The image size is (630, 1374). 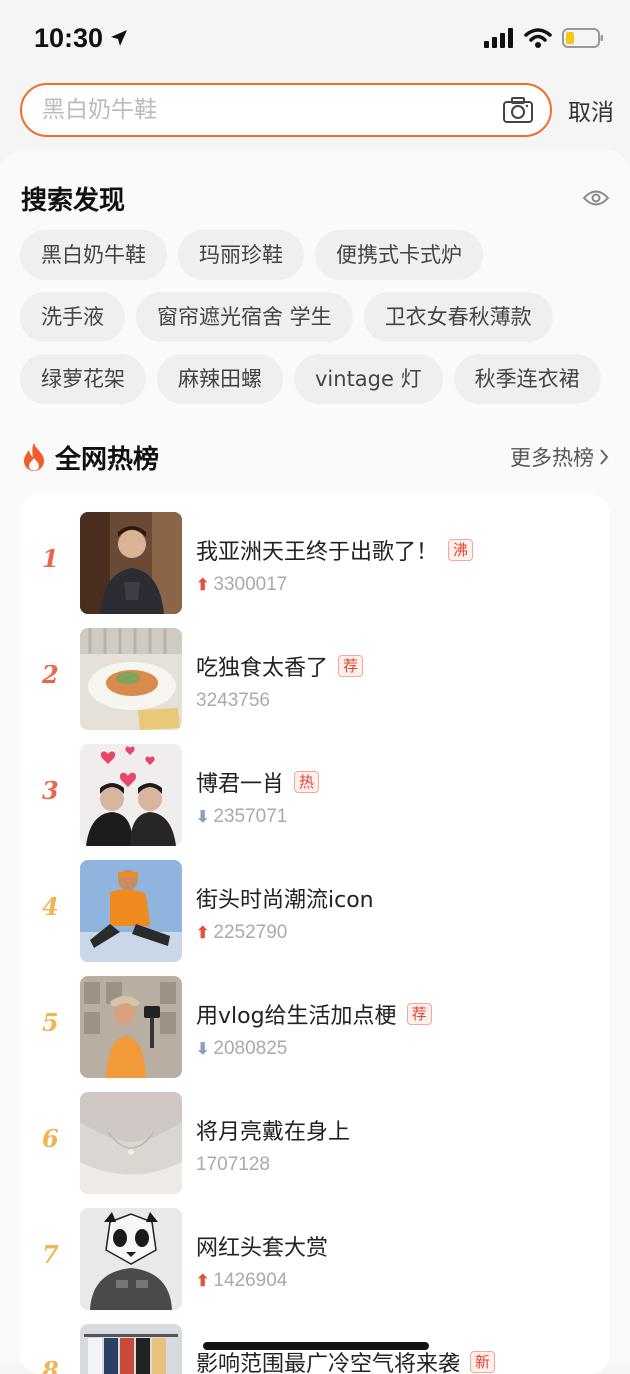 I want to click on more-hot-label: 更多热榜, so click(x=552, y=458).